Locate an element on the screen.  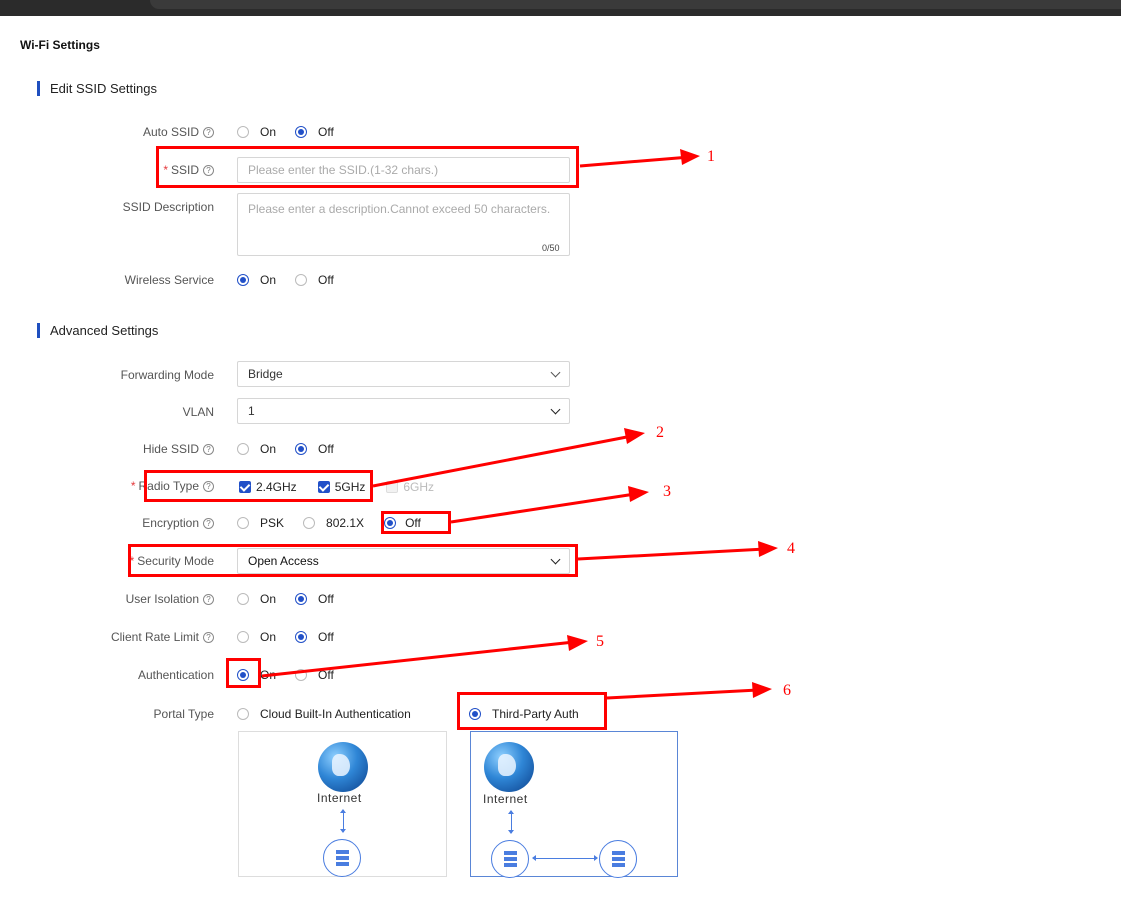
portal-type-label: Portal Type is located at coordinates (183, 714).